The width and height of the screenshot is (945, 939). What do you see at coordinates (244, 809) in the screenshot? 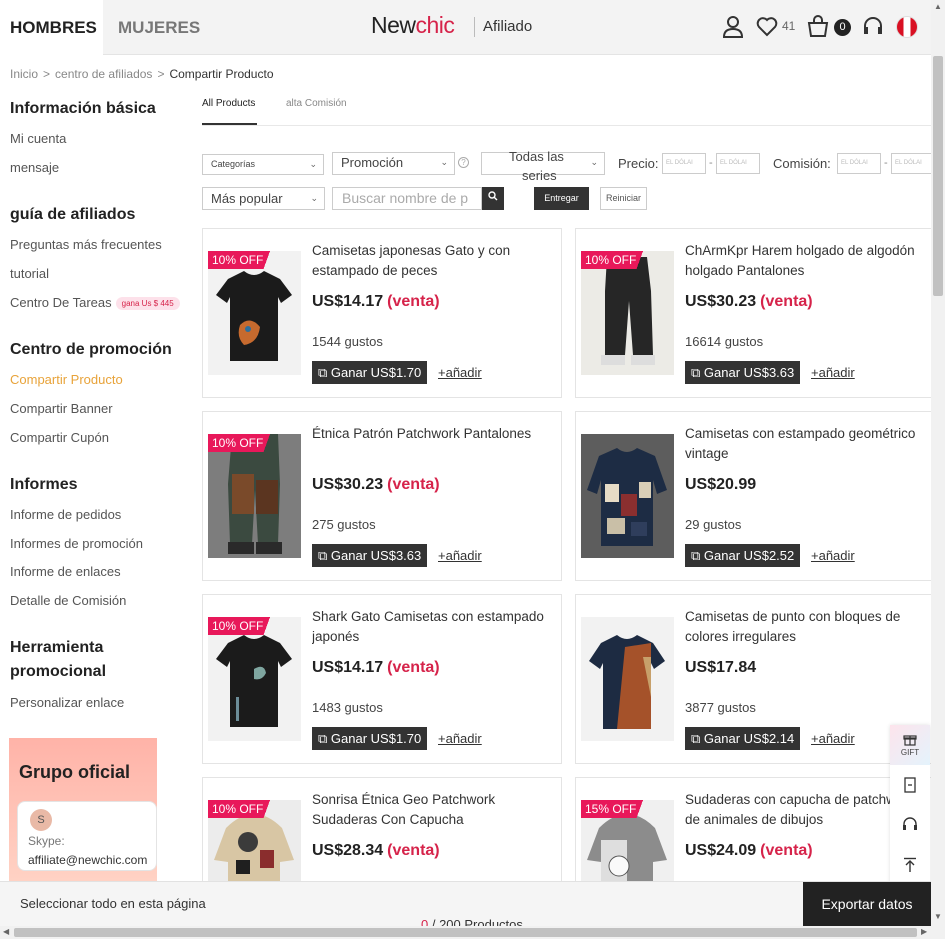
I see `discount-badge: 10% OFF` at bounding box center [244, 809].